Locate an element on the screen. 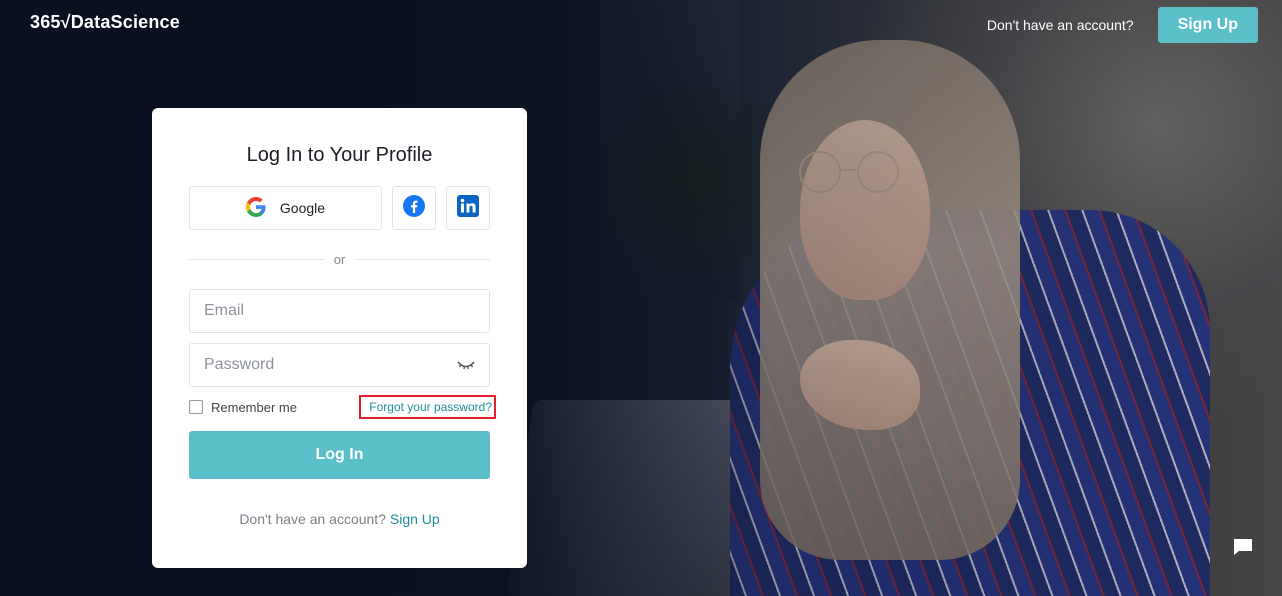 The width and height of the screenshot is (1282, 596). google-login-button: Google is located at coordinates (285, 208).